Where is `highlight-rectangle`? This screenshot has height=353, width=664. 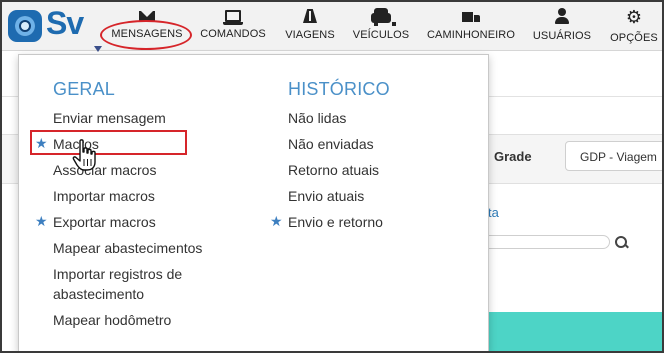 highlight-rectangle is located at coordinates (108, 142).